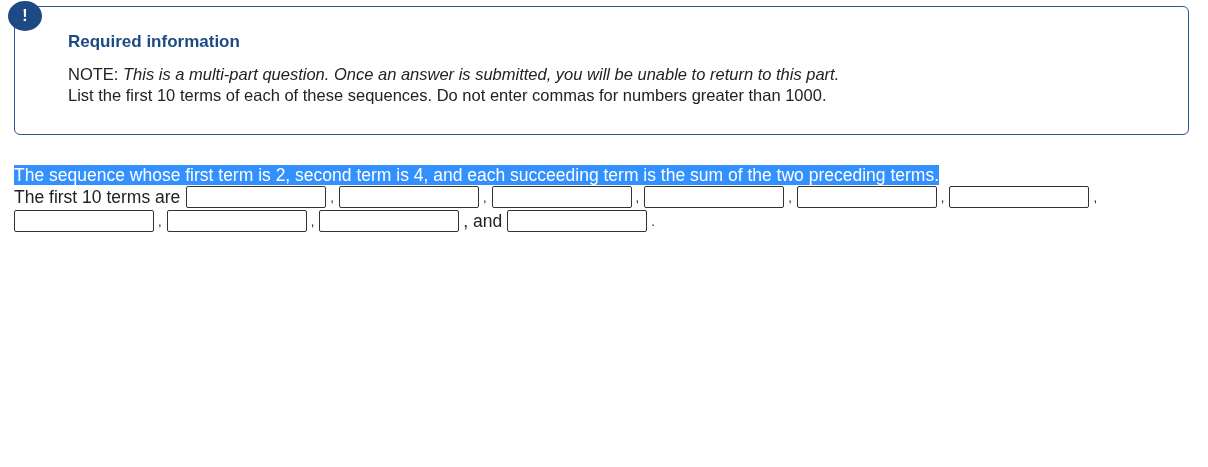 The width and height of the screenshot is (1208, 467). What do you see at coordinates (454, 74) in the screenshot?
I see `note-text: NOTE: This is a multi-part question. Once an answer is submitted, you will be unable to return to this part.` at bounding box center [454, 74].